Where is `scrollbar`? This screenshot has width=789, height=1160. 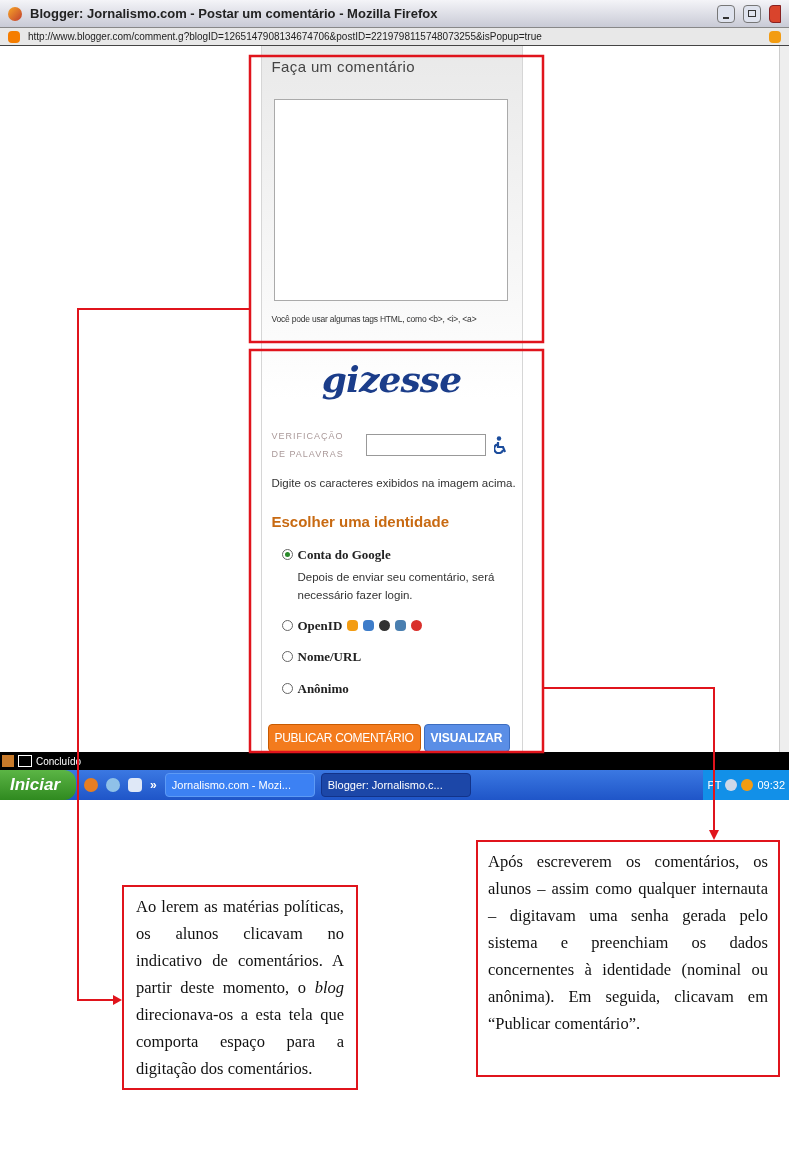 scrollbar is located at coordinates (784, 399).